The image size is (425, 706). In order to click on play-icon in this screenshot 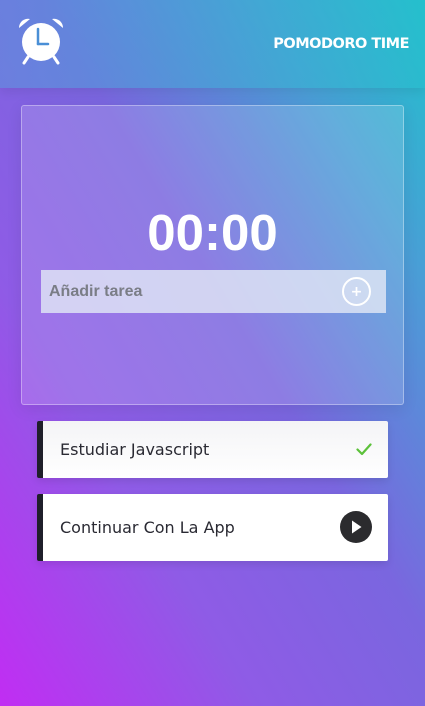, I will do `click(357, 527)`.